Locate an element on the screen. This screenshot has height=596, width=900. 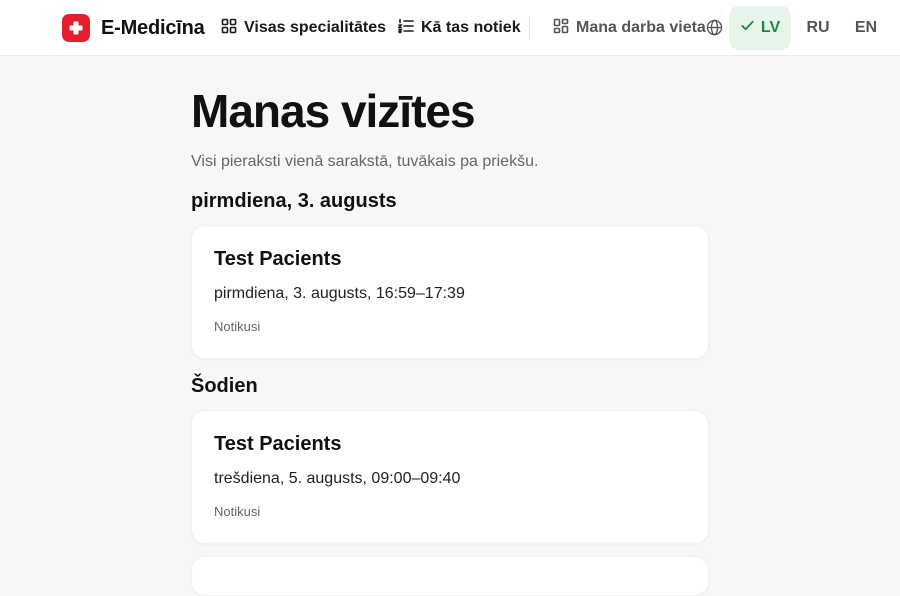
page-title: Manas vizītes is located at coordinates (333, 111).